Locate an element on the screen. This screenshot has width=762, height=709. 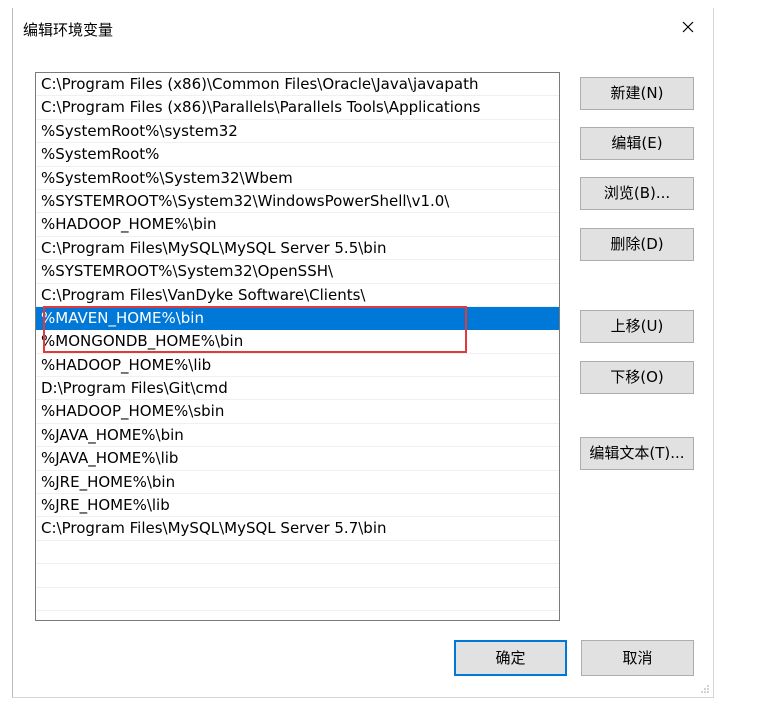
new-button: 新建(N) is located at coordinates (637, 93).